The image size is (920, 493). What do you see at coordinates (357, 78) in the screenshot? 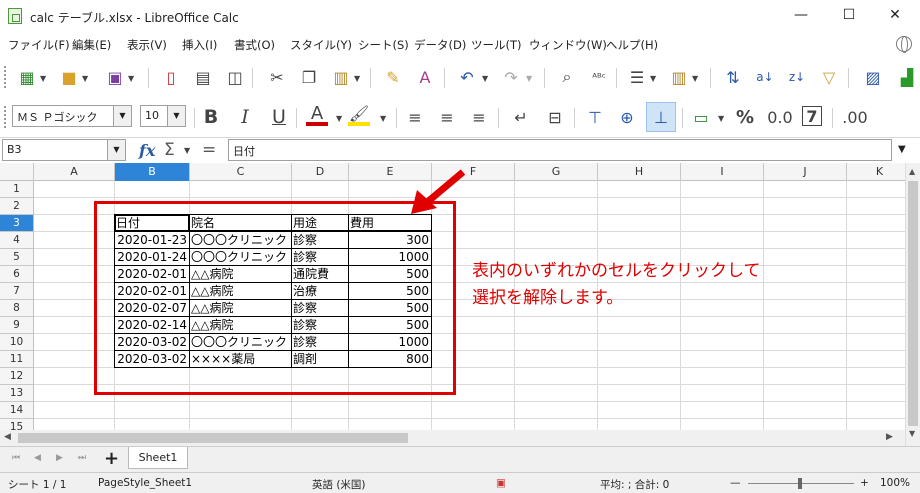
I see `paste-dropdown-icon: ▼` at bounding box center [357, 78].